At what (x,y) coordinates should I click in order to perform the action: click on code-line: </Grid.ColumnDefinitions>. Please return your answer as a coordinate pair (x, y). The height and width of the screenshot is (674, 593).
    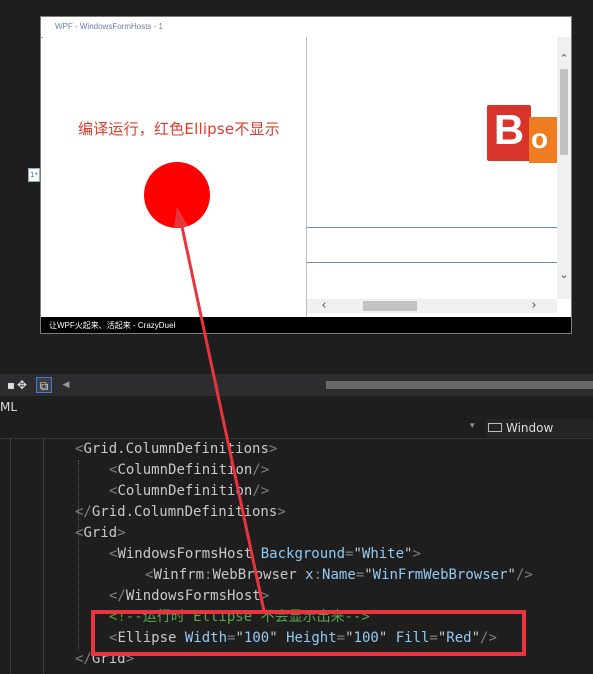
    Looking at the image, I should click on (180, 512).